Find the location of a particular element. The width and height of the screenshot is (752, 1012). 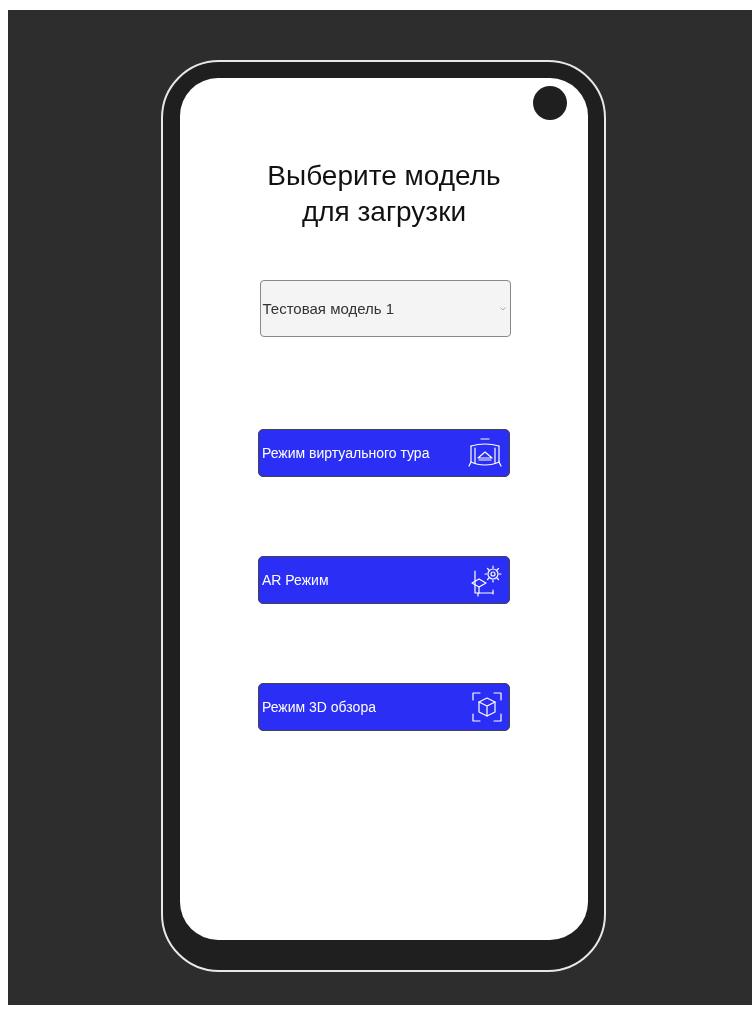

mode-button: Режим 3D обзора is located at coordinates (384, 707).